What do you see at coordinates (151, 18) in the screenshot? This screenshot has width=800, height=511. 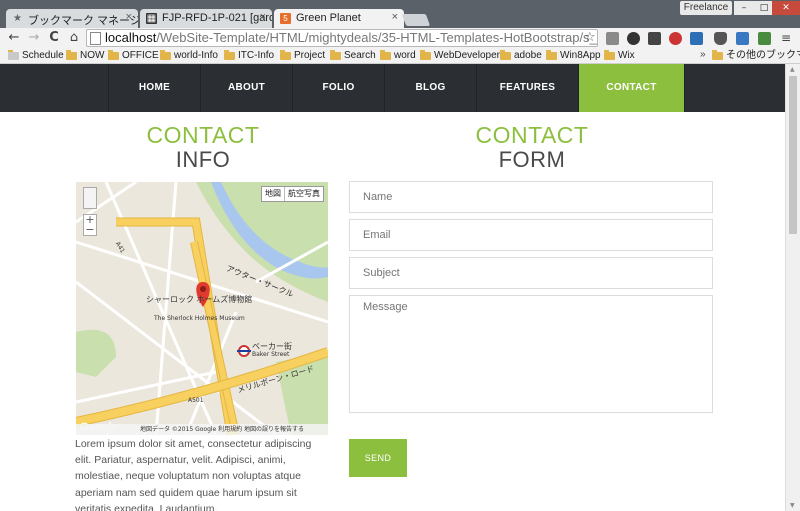 I see `film-icon: ▦` at bounding box center [151, 18].